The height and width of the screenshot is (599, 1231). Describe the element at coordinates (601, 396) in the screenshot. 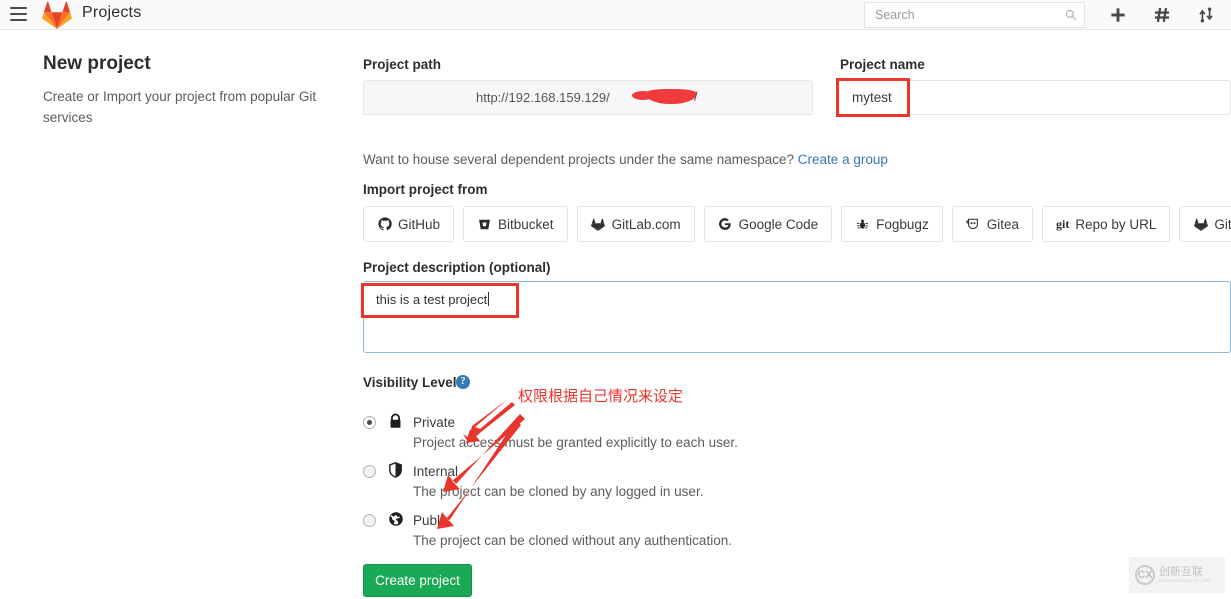

I see `annotation-note-text: 权限根据自己情况来设定` at that location.